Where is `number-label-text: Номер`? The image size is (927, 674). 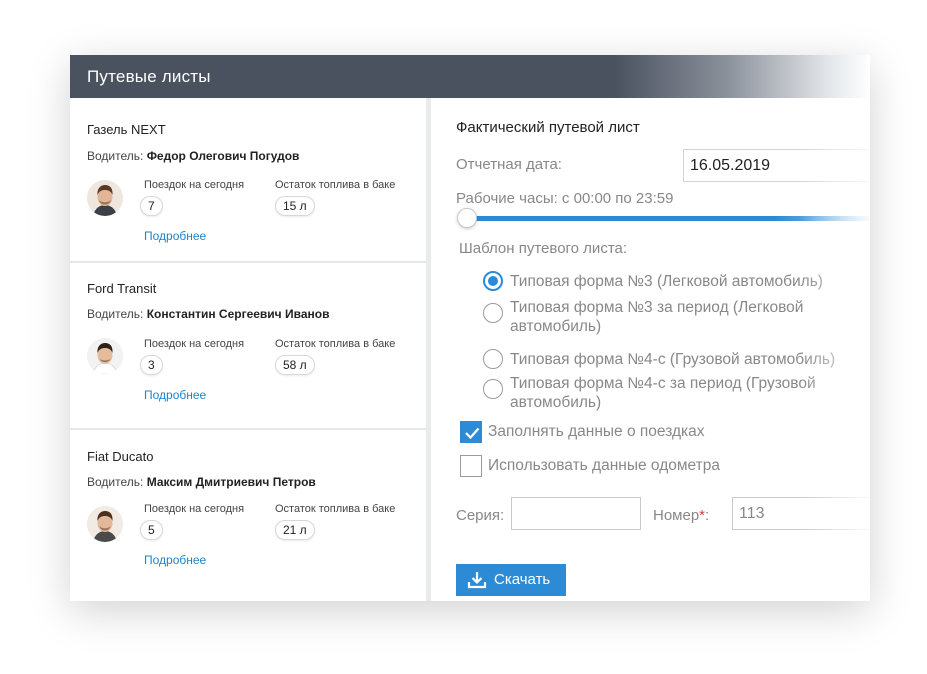
number-label-text: Номер is located at coordinates (676, 515).